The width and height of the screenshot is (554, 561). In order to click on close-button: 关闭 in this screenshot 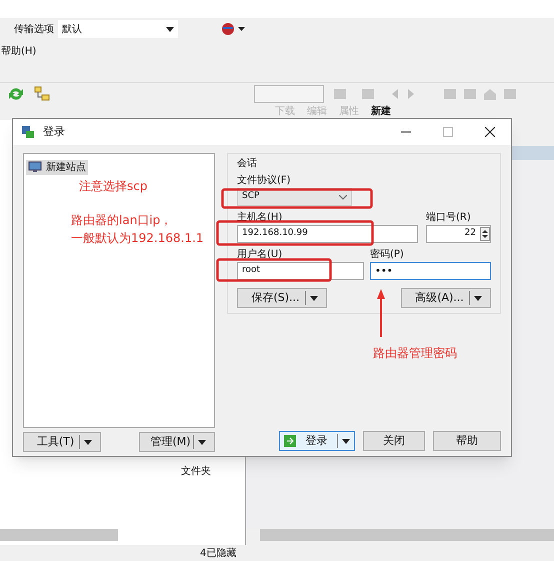, I will do `click(394, 441)`.